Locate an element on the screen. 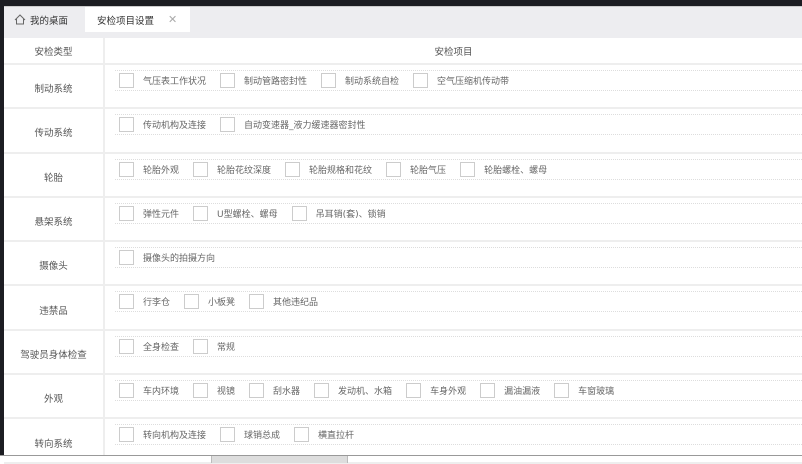 Image resolution: width=802 pixels, height=464 pixels. items-cell: 全身检查 常规 is located at coordinates (453, 352).